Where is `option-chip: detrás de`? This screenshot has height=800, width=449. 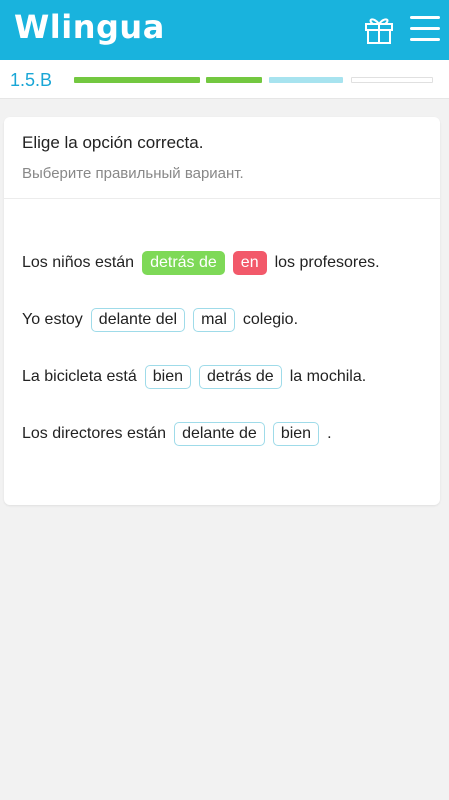 option-chip: detrás de is located at coordinates (240, 377).